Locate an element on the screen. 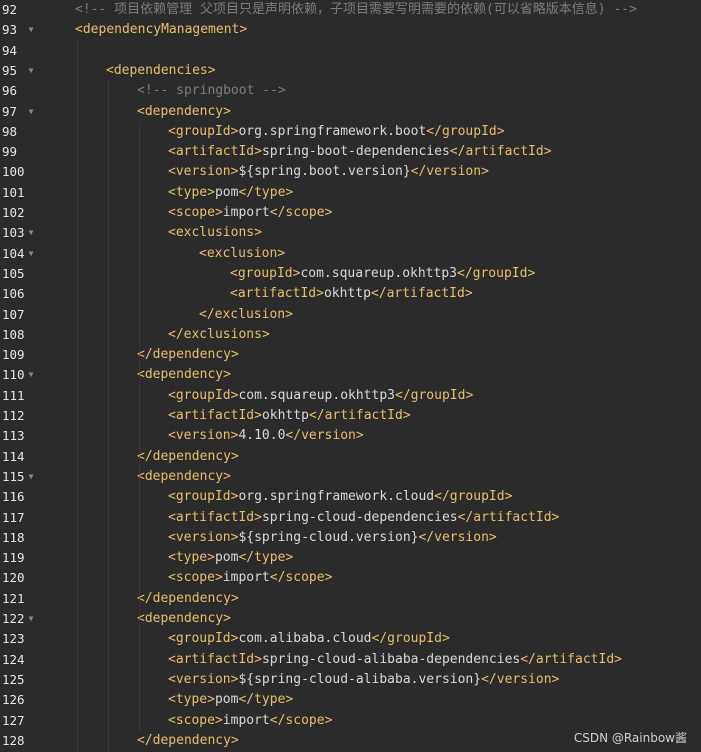  element-value: import is located at coordinates (246, 578).